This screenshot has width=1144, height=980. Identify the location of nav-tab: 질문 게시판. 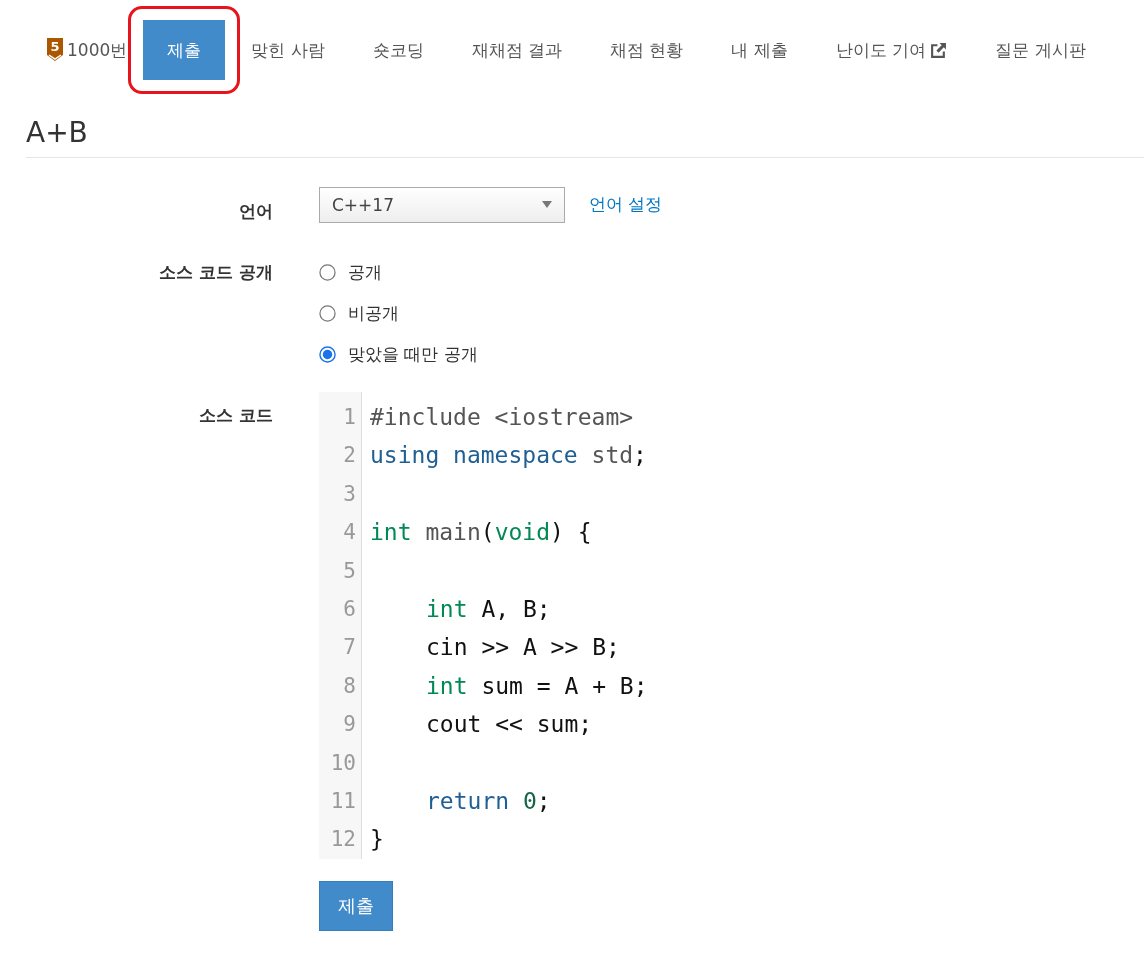
(1040, 50).